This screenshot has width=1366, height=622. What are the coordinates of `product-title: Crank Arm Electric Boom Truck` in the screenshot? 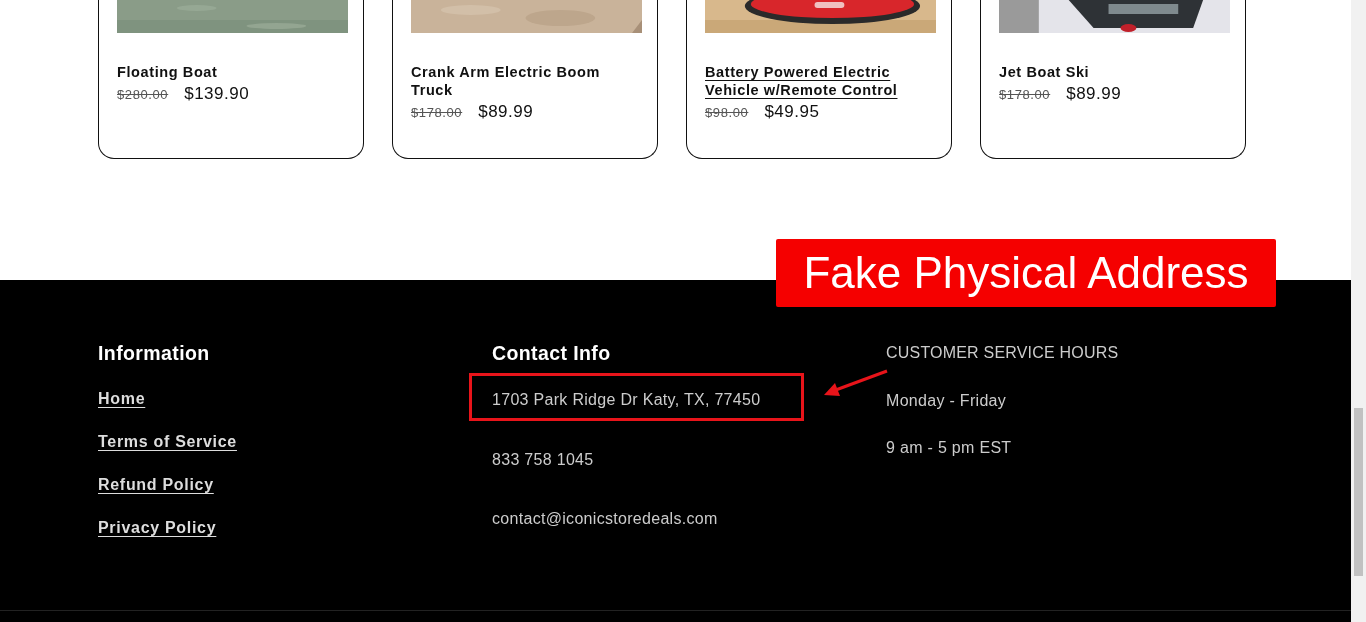 It's located at (518, 81).